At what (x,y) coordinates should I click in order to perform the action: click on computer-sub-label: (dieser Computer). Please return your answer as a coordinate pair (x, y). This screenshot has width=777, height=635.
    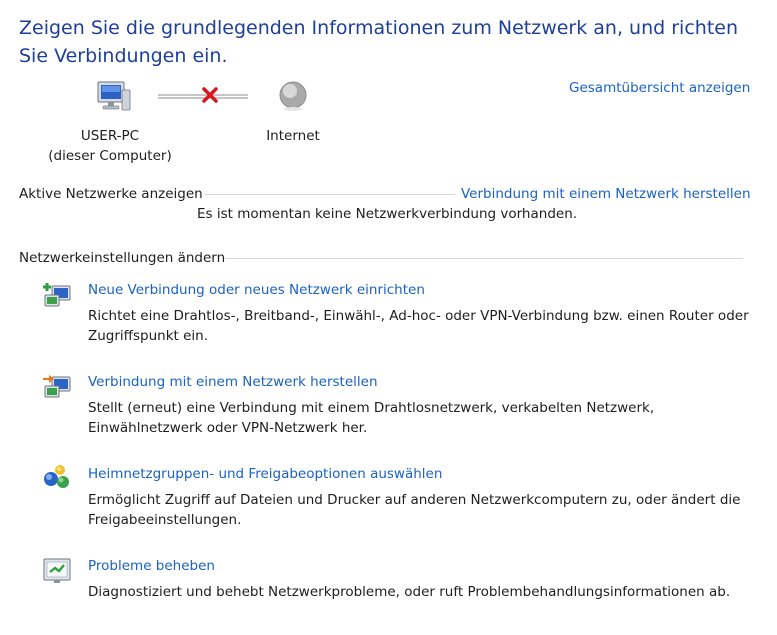
    Looking at the image, I should click on (110, 156).